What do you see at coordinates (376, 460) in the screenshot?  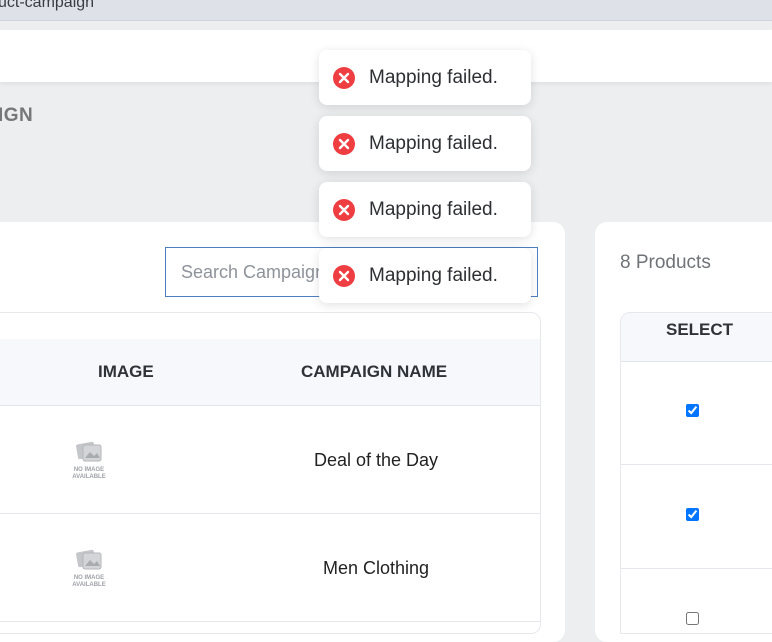 I see `campaign-name: Deal of the Day` at bounding box center [376, 460].